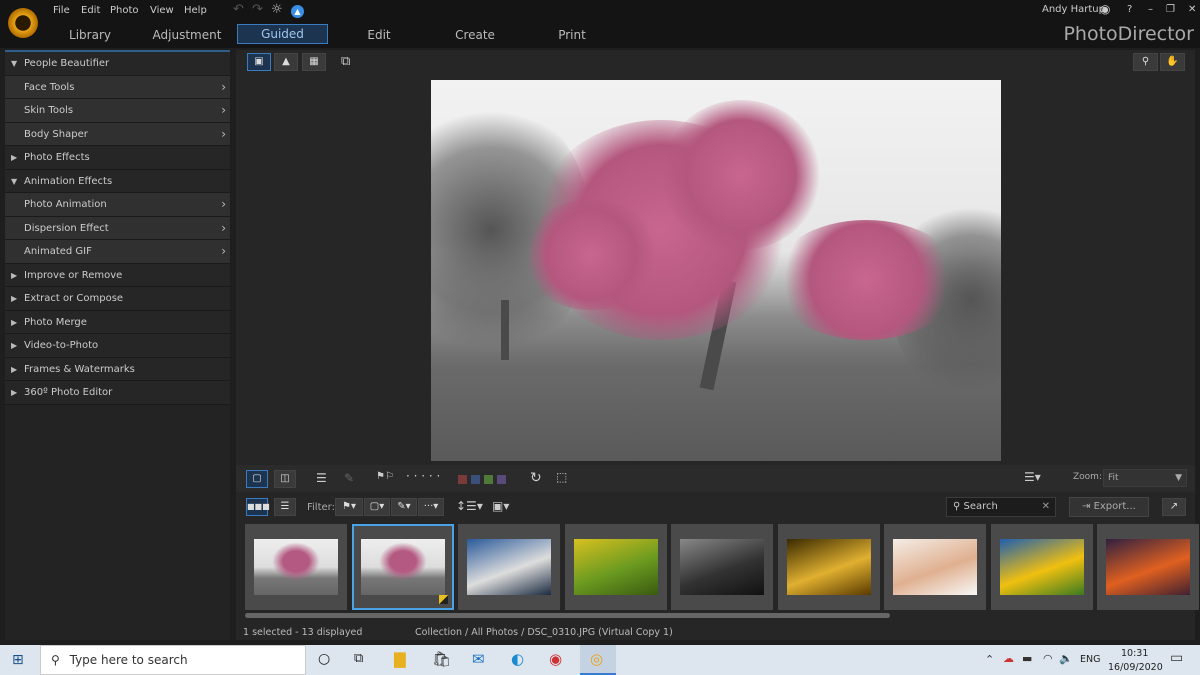  Describe the element at coordinates (282, 34) in the screenshot. I see `tab-guided: Guided` at that location.